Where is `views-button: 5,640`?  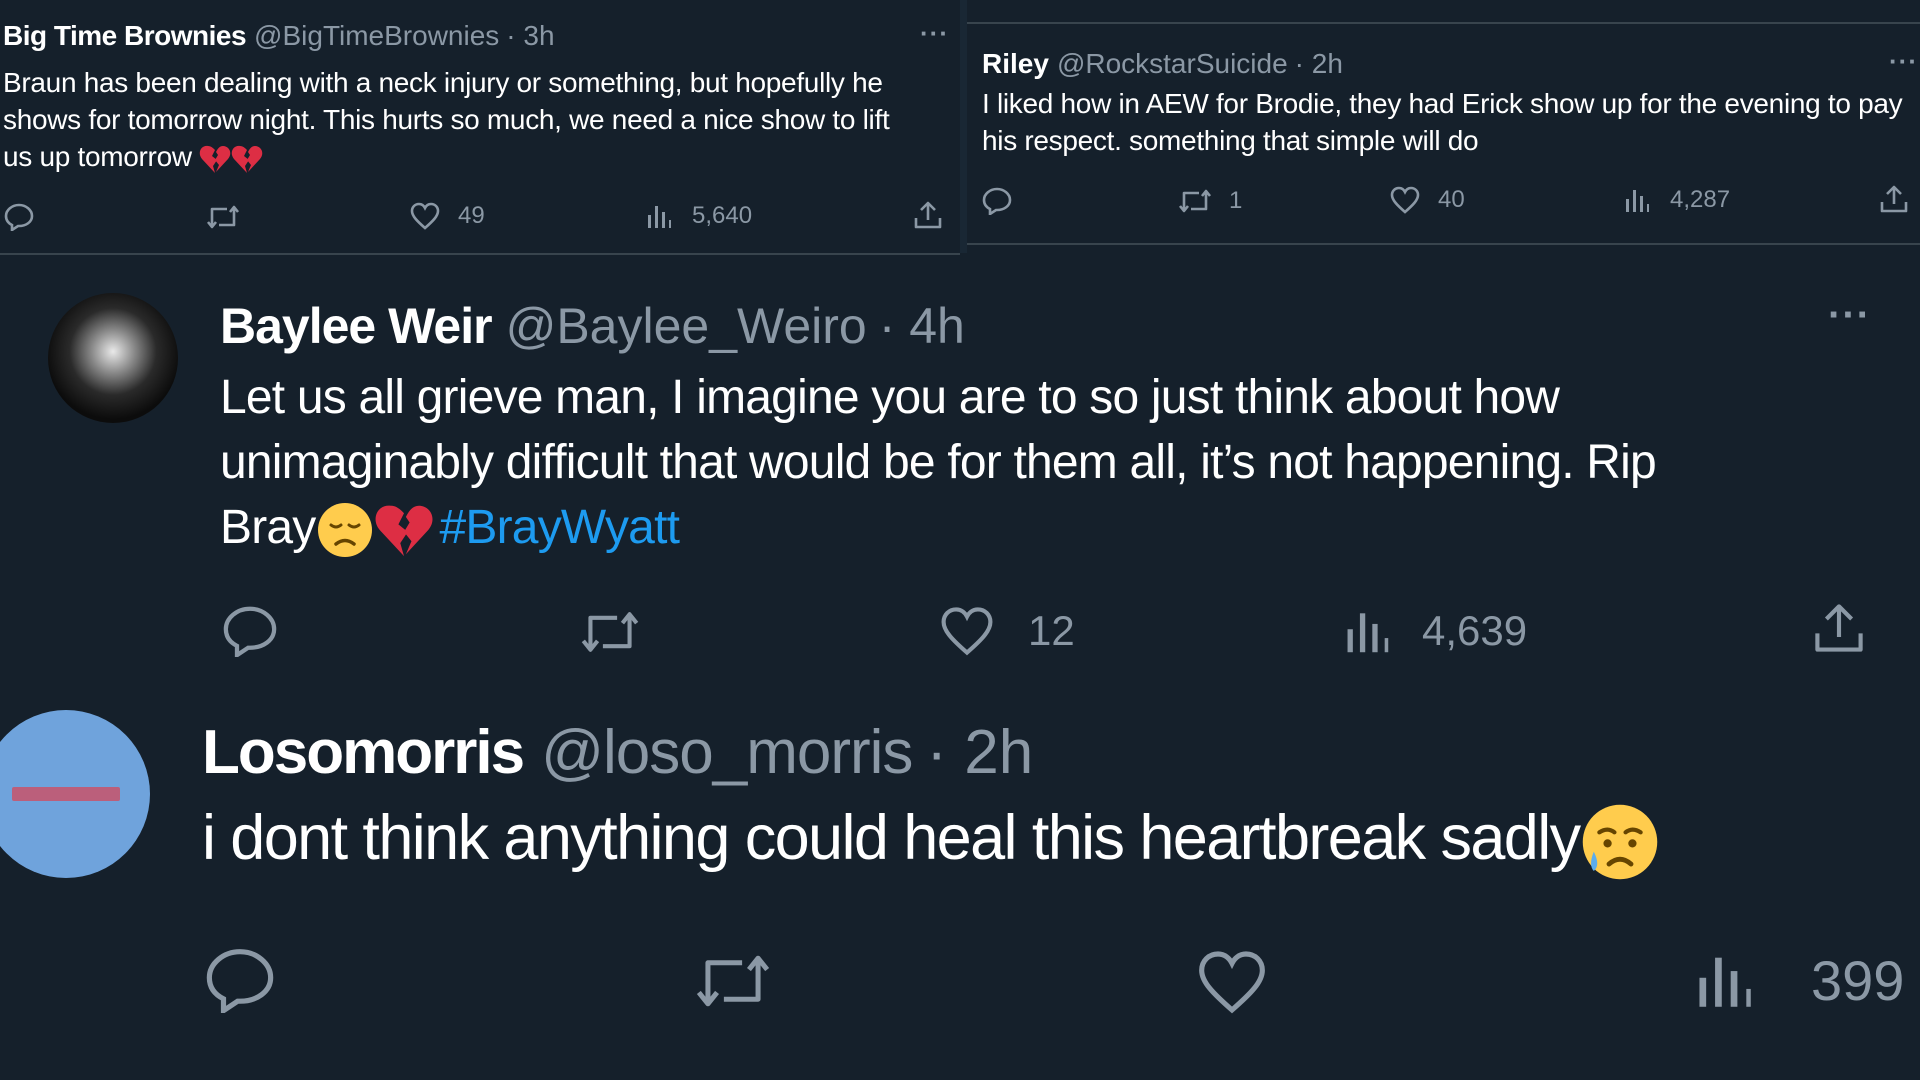 views-button: 5,640 is located at coordinates (699, 216).